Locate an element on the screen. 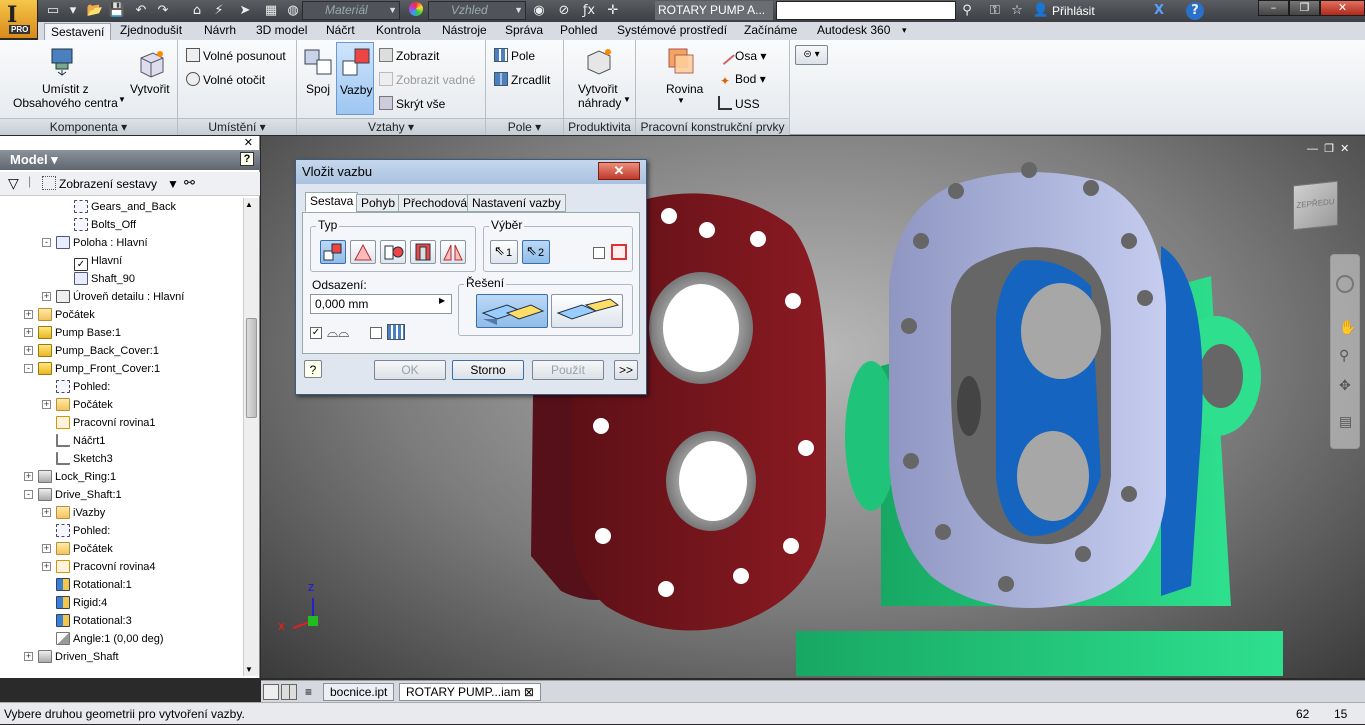  select-second-button: ⇖ 2 is located at coordinates (536, 252).